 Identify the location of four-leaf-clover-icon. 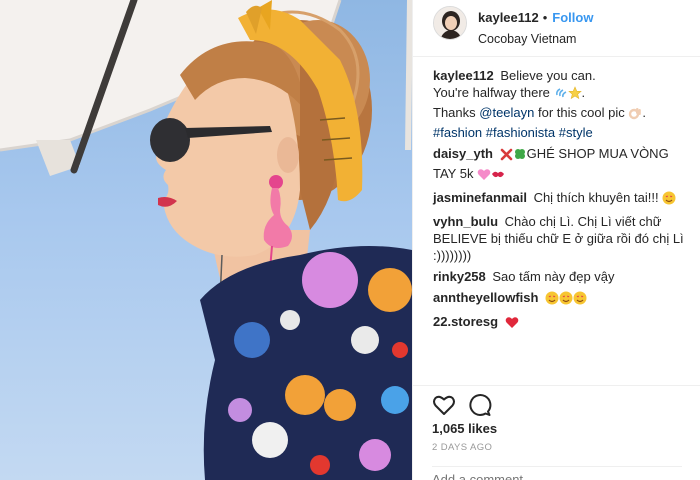
(520, 156).